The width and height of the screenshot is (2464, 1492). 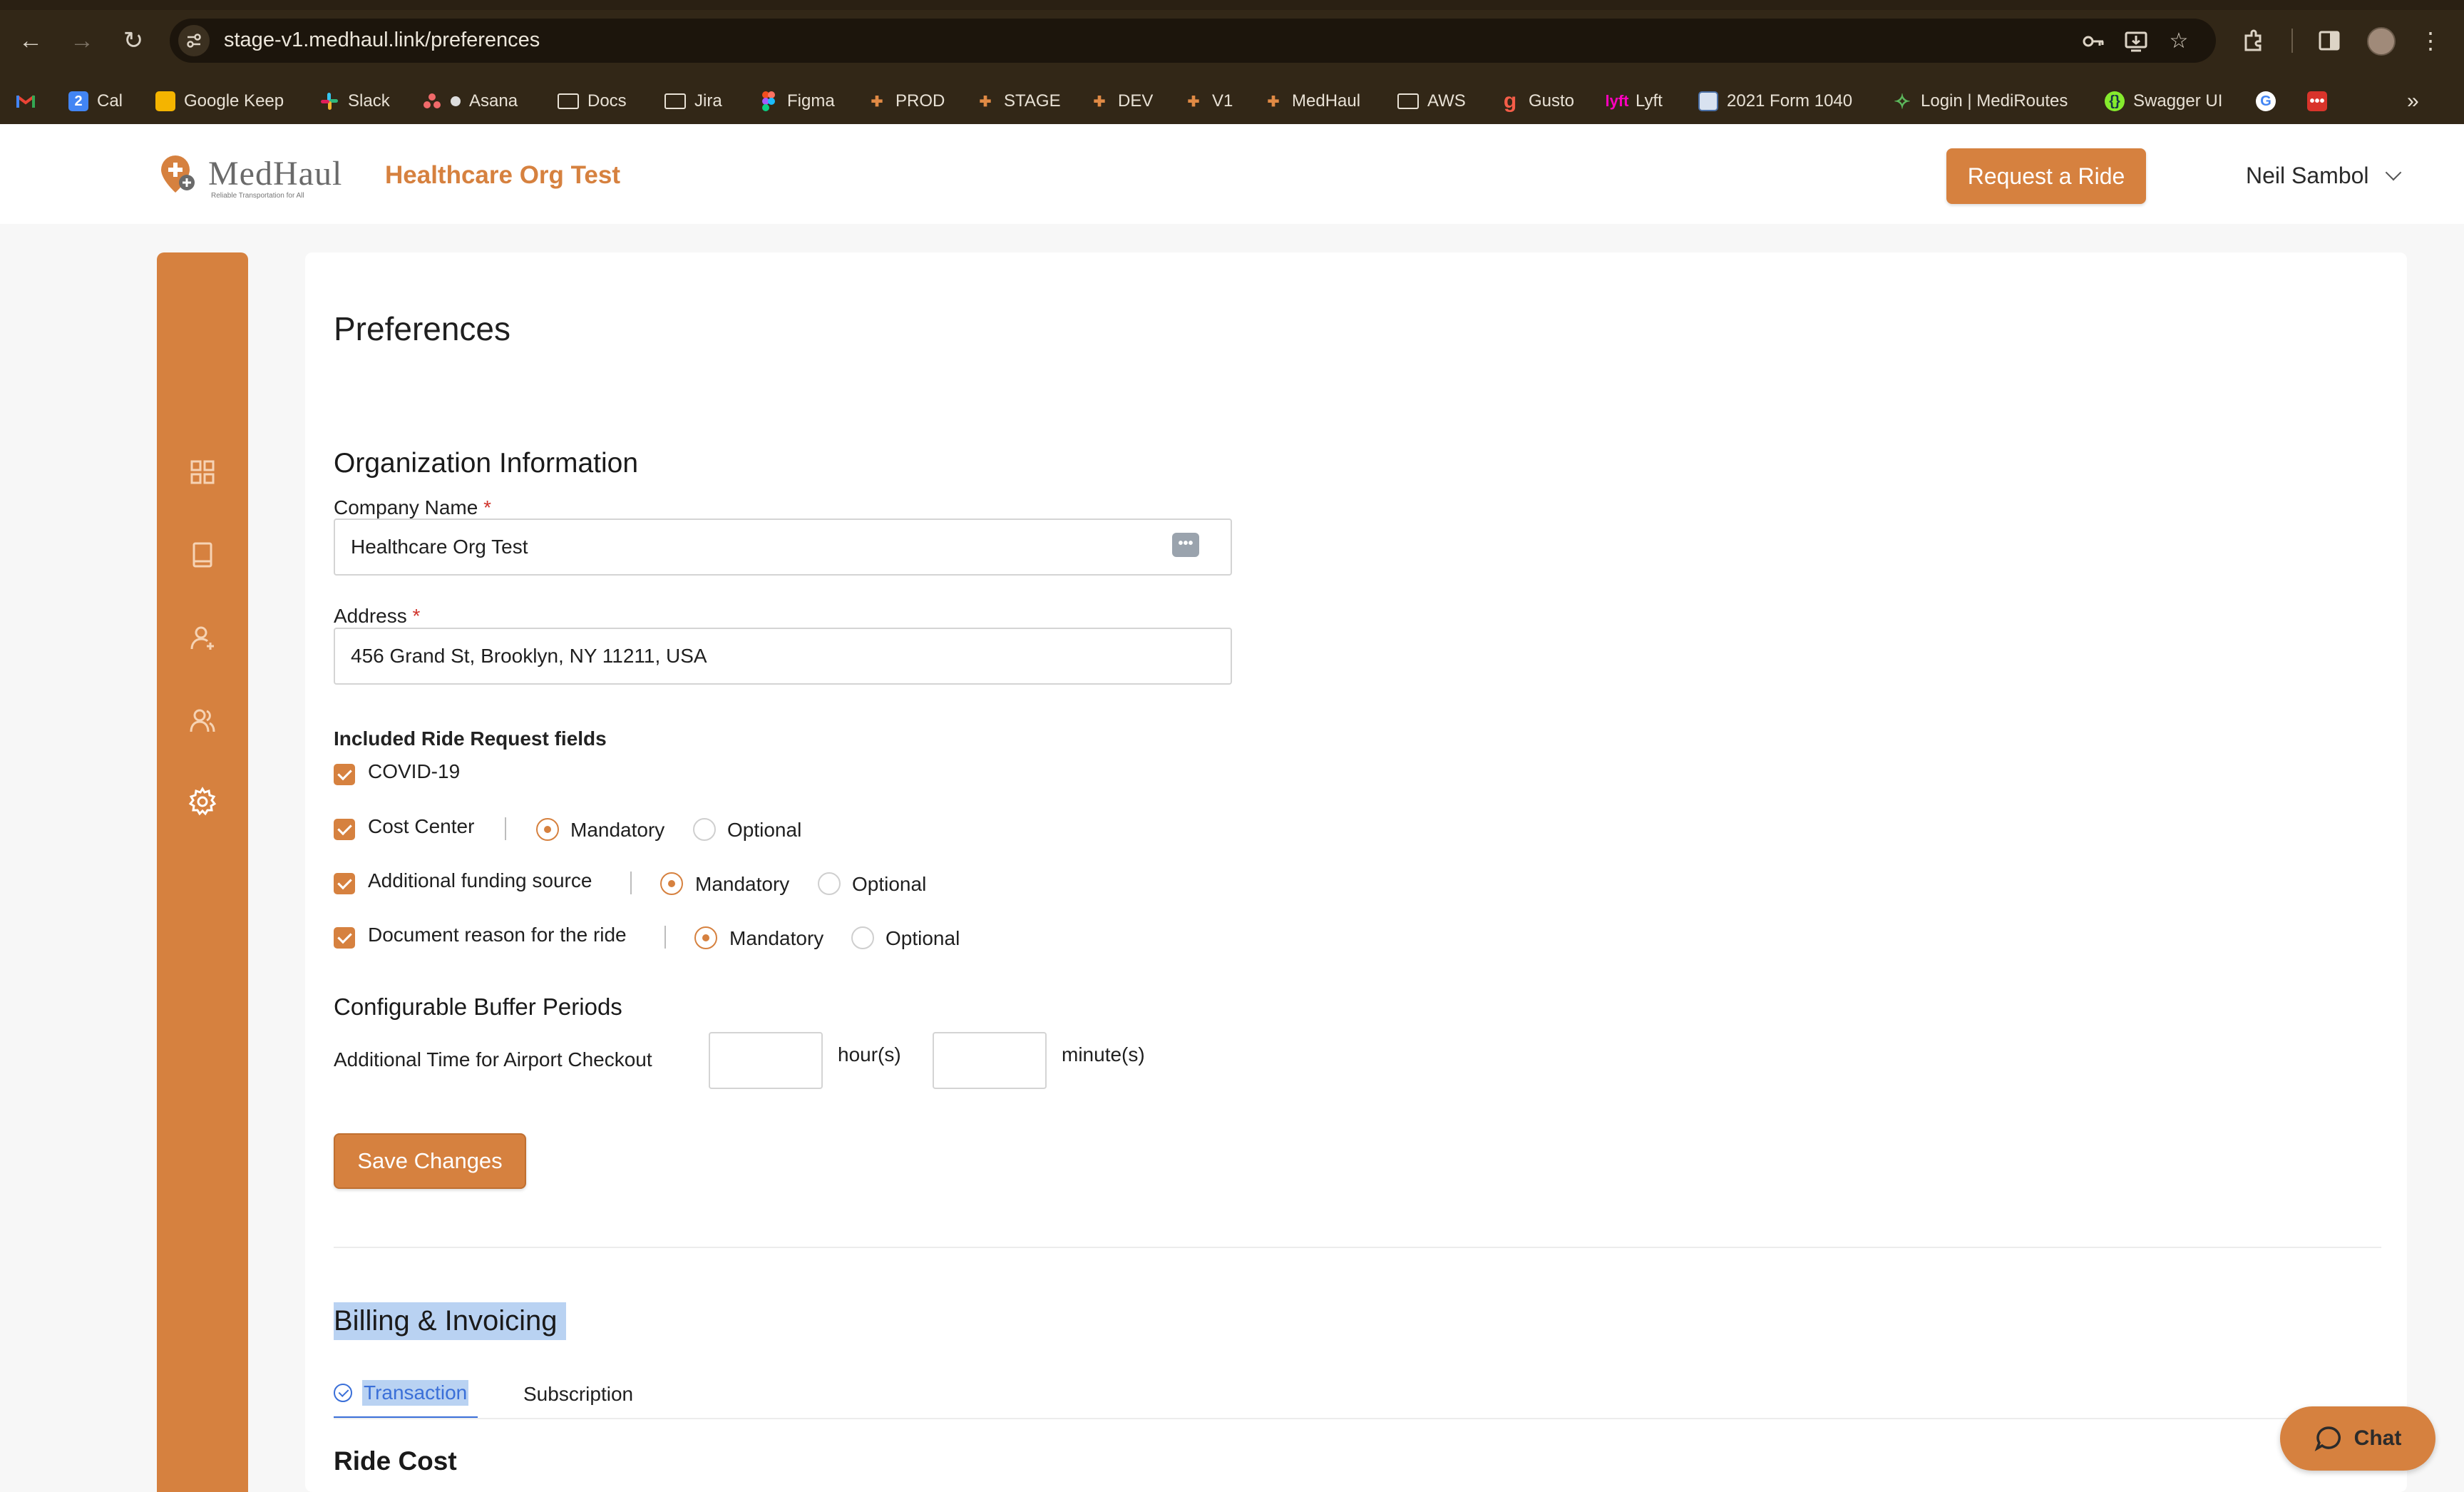 I want to click on bookmark-google-keep: Google Keep, so click(x=219, y=101).